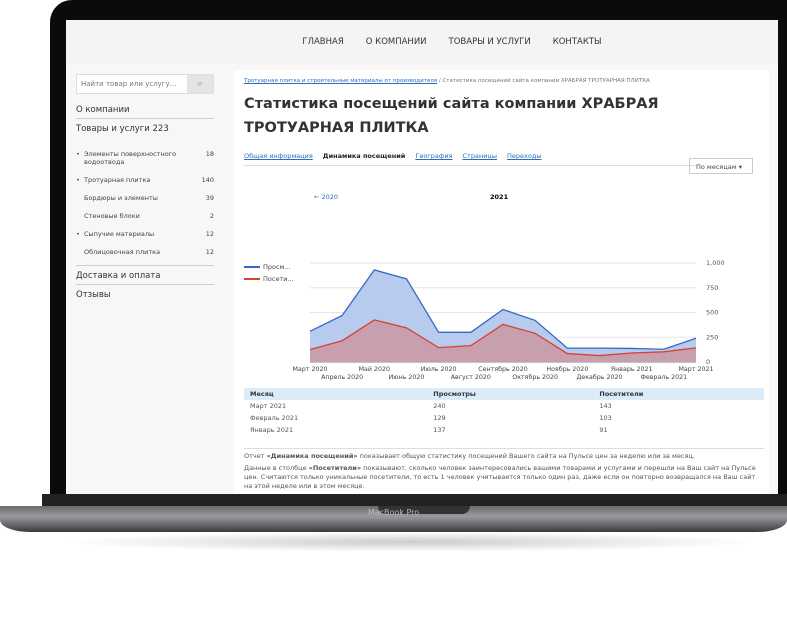  Describe the element at coordinates (274, 418) in the screenshot. I see `table-cell: Февраль 2021` at that location.